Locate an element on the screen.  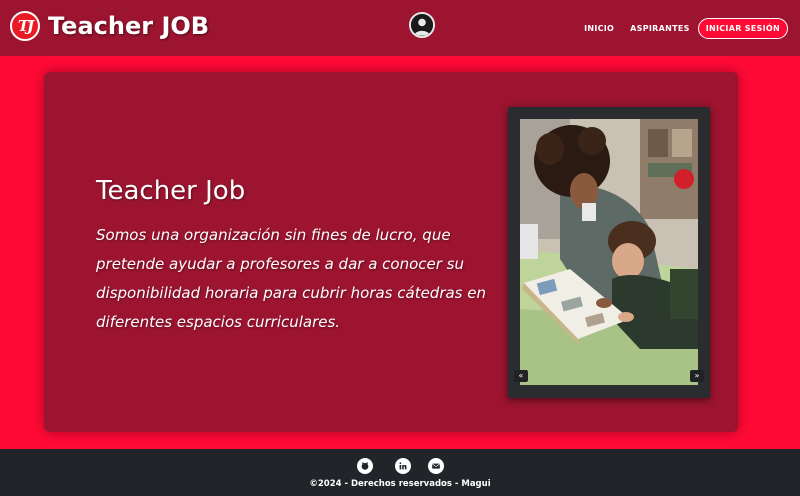
carousel-photo is located at coordinates (609, 252).